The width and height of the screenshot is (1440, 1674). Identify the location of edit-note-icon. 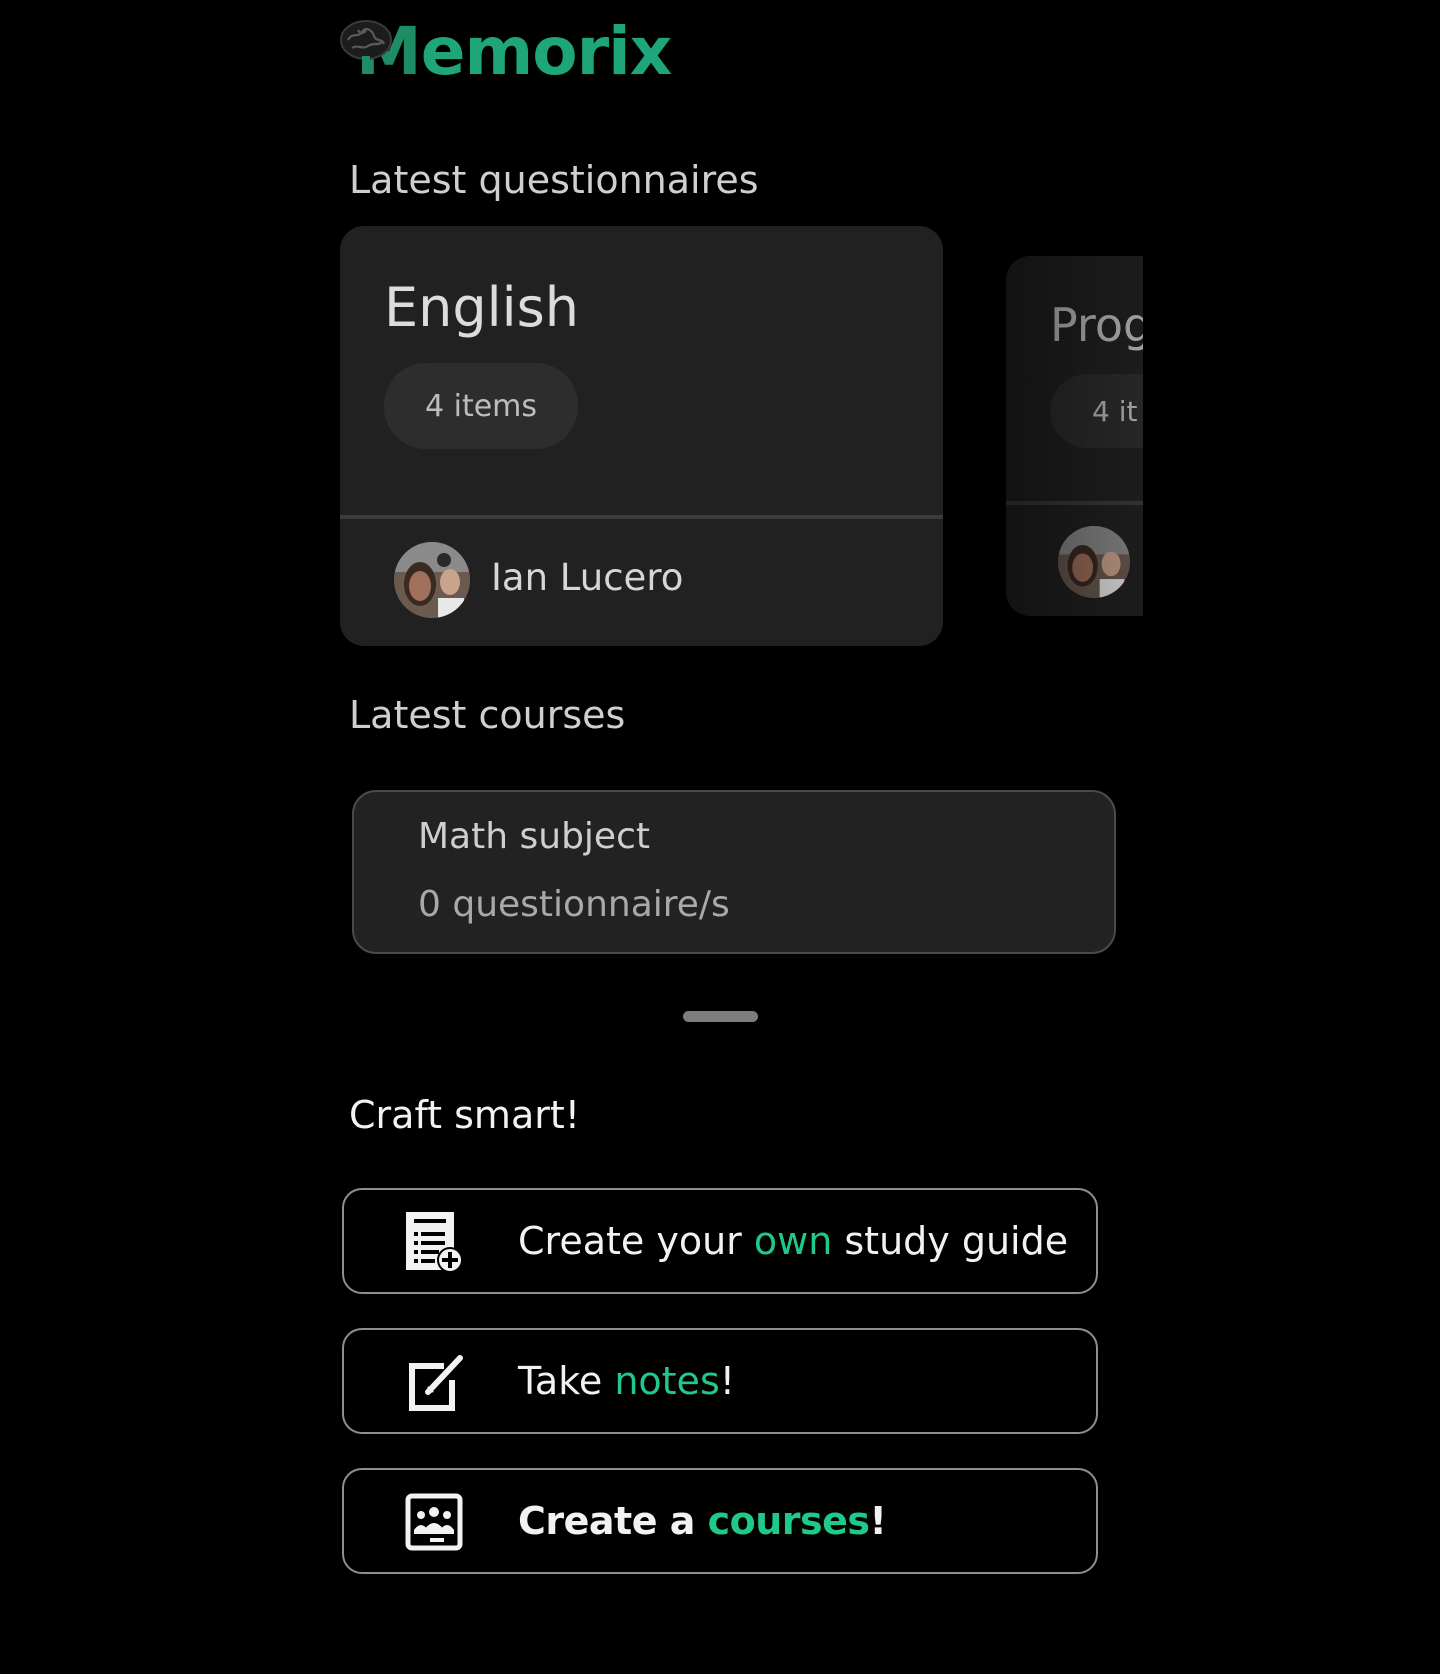
(436, 1383).